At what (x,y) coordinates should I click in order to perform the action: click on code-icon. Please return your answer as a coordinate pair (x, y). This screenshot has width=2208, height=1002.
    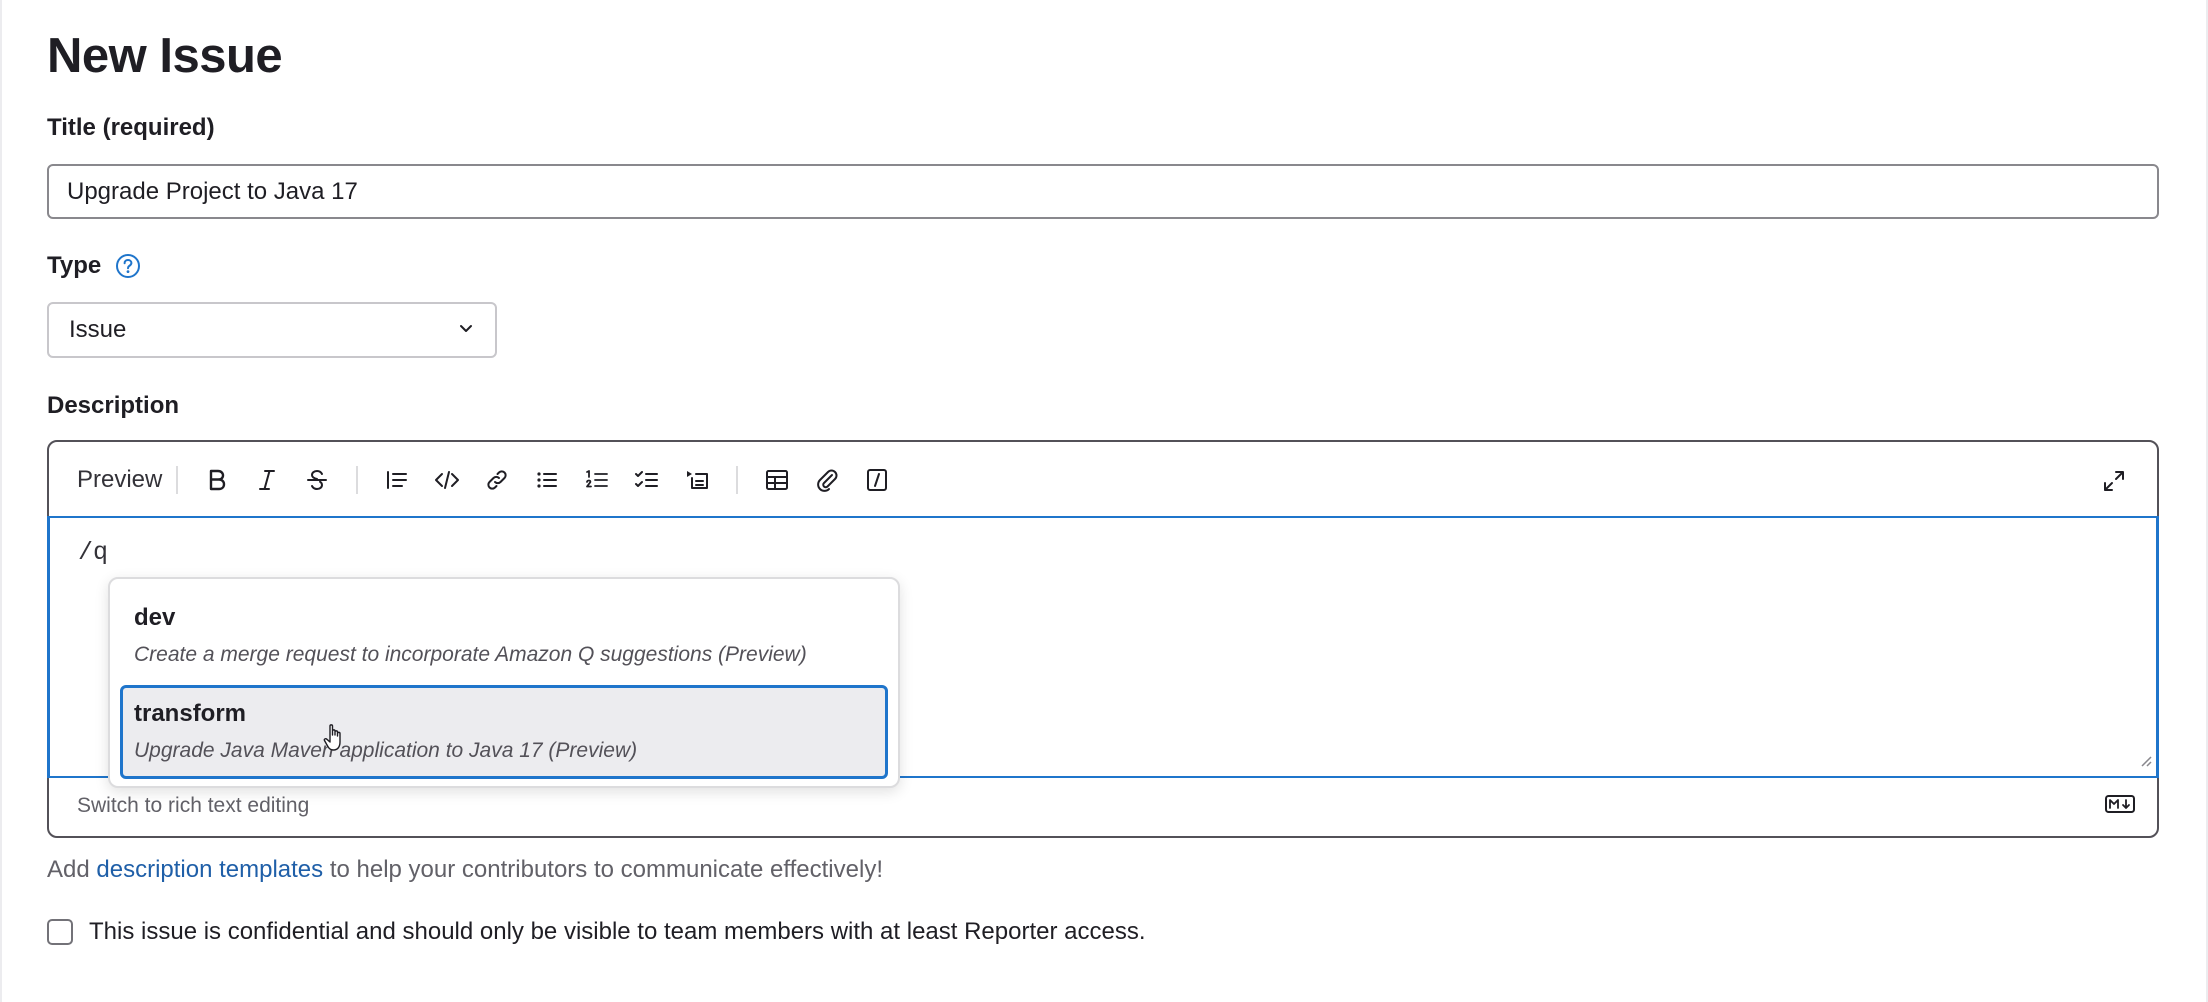
    Looking at the image, I should click on (447, 480).